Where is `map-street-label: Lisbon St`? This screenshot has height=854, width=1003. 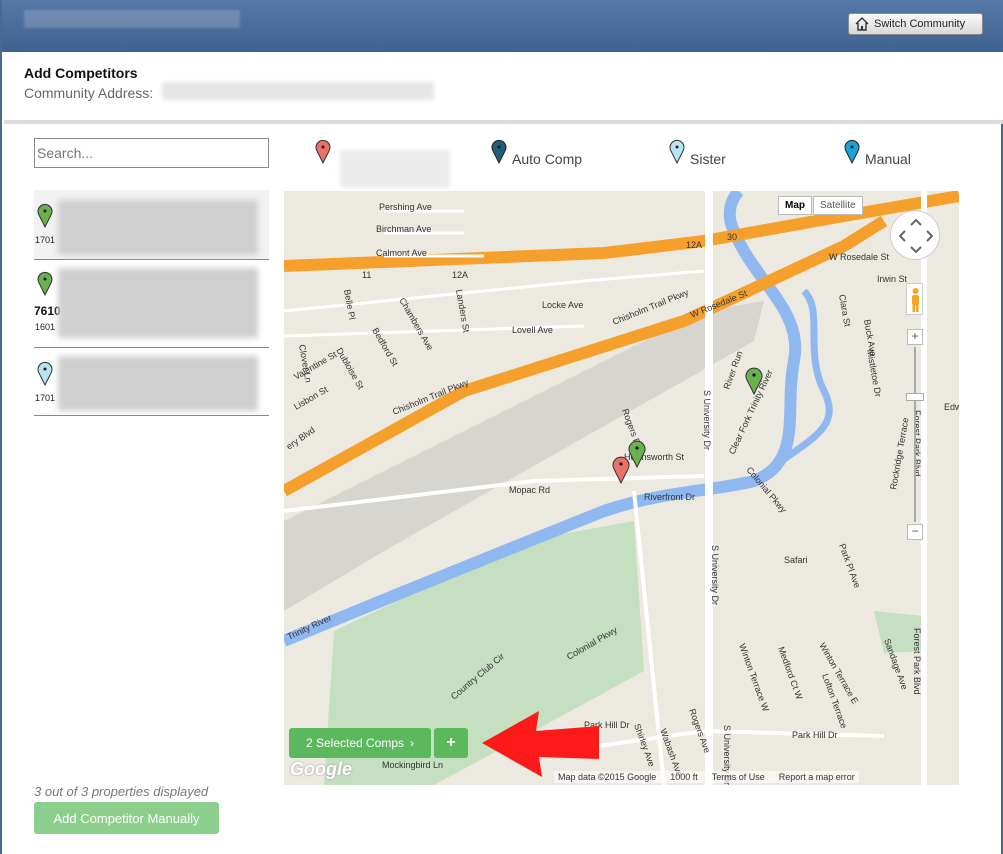 map-street-label: Lisbon St is located at coordinates (311, 398).